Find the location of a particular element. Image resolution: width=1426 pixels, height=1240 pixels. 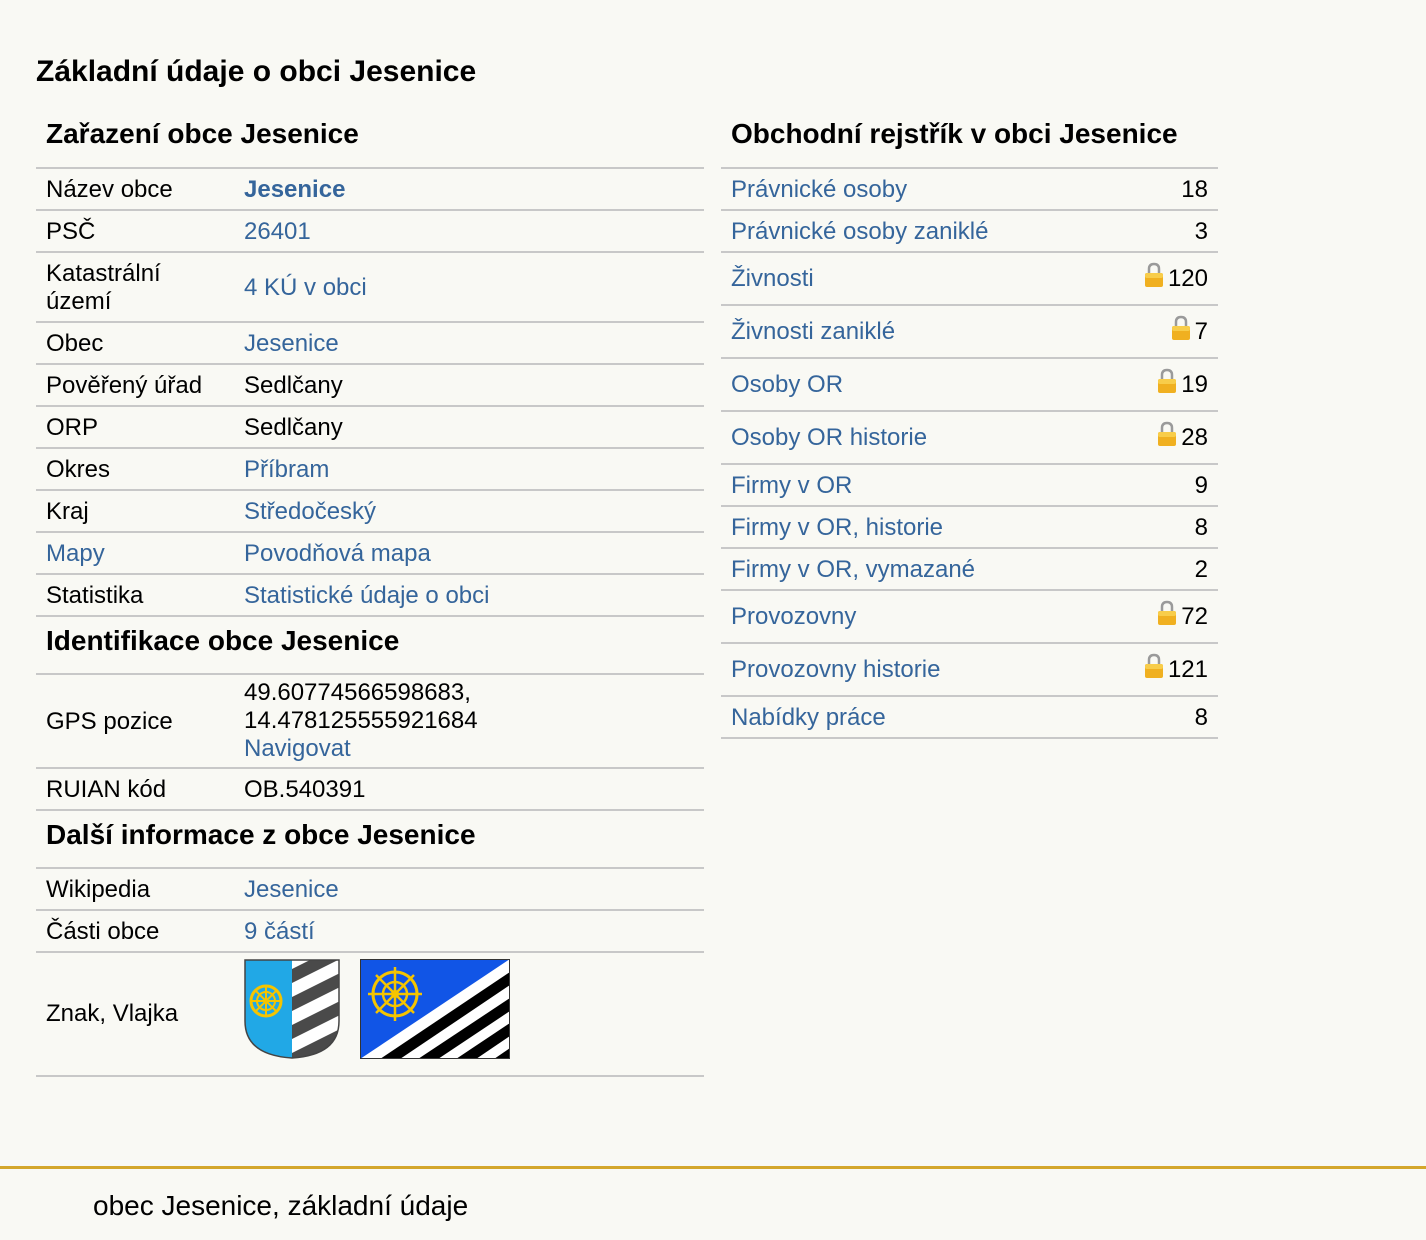

row-key: ORP is located at coordinates (135, 427).